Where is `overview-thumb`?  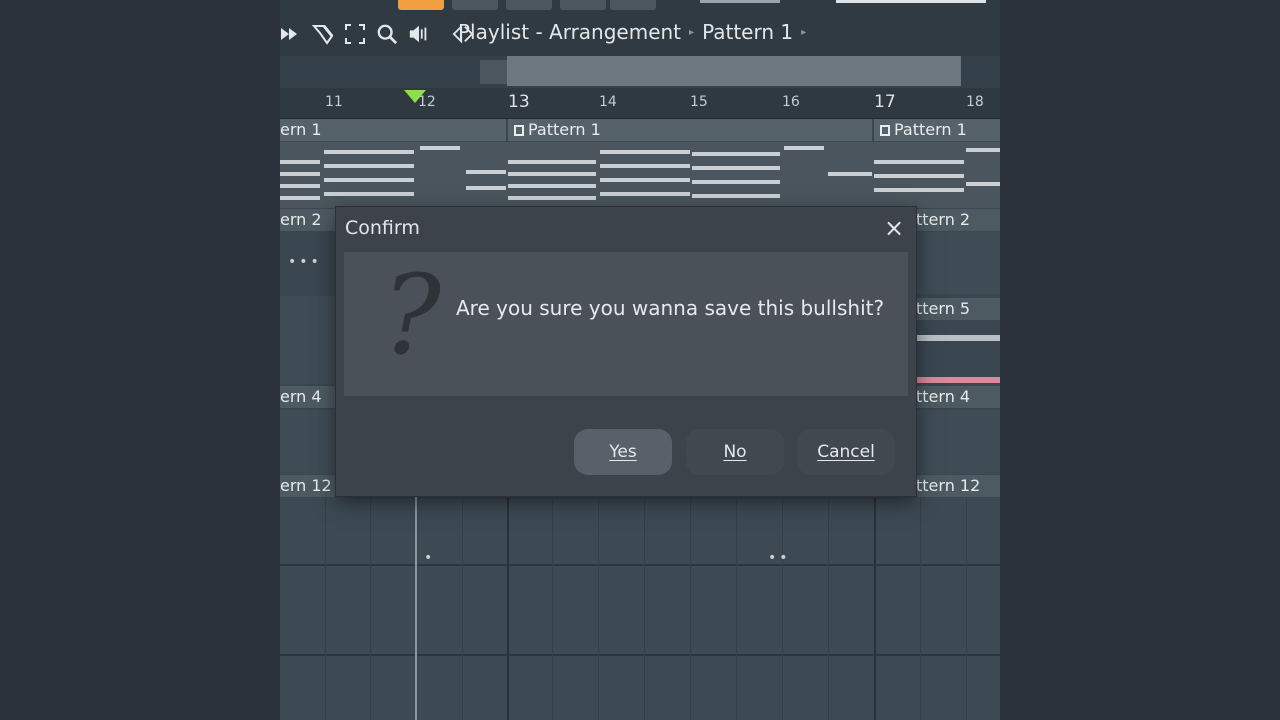
overview-thumb is located at coordinates (734, 71).